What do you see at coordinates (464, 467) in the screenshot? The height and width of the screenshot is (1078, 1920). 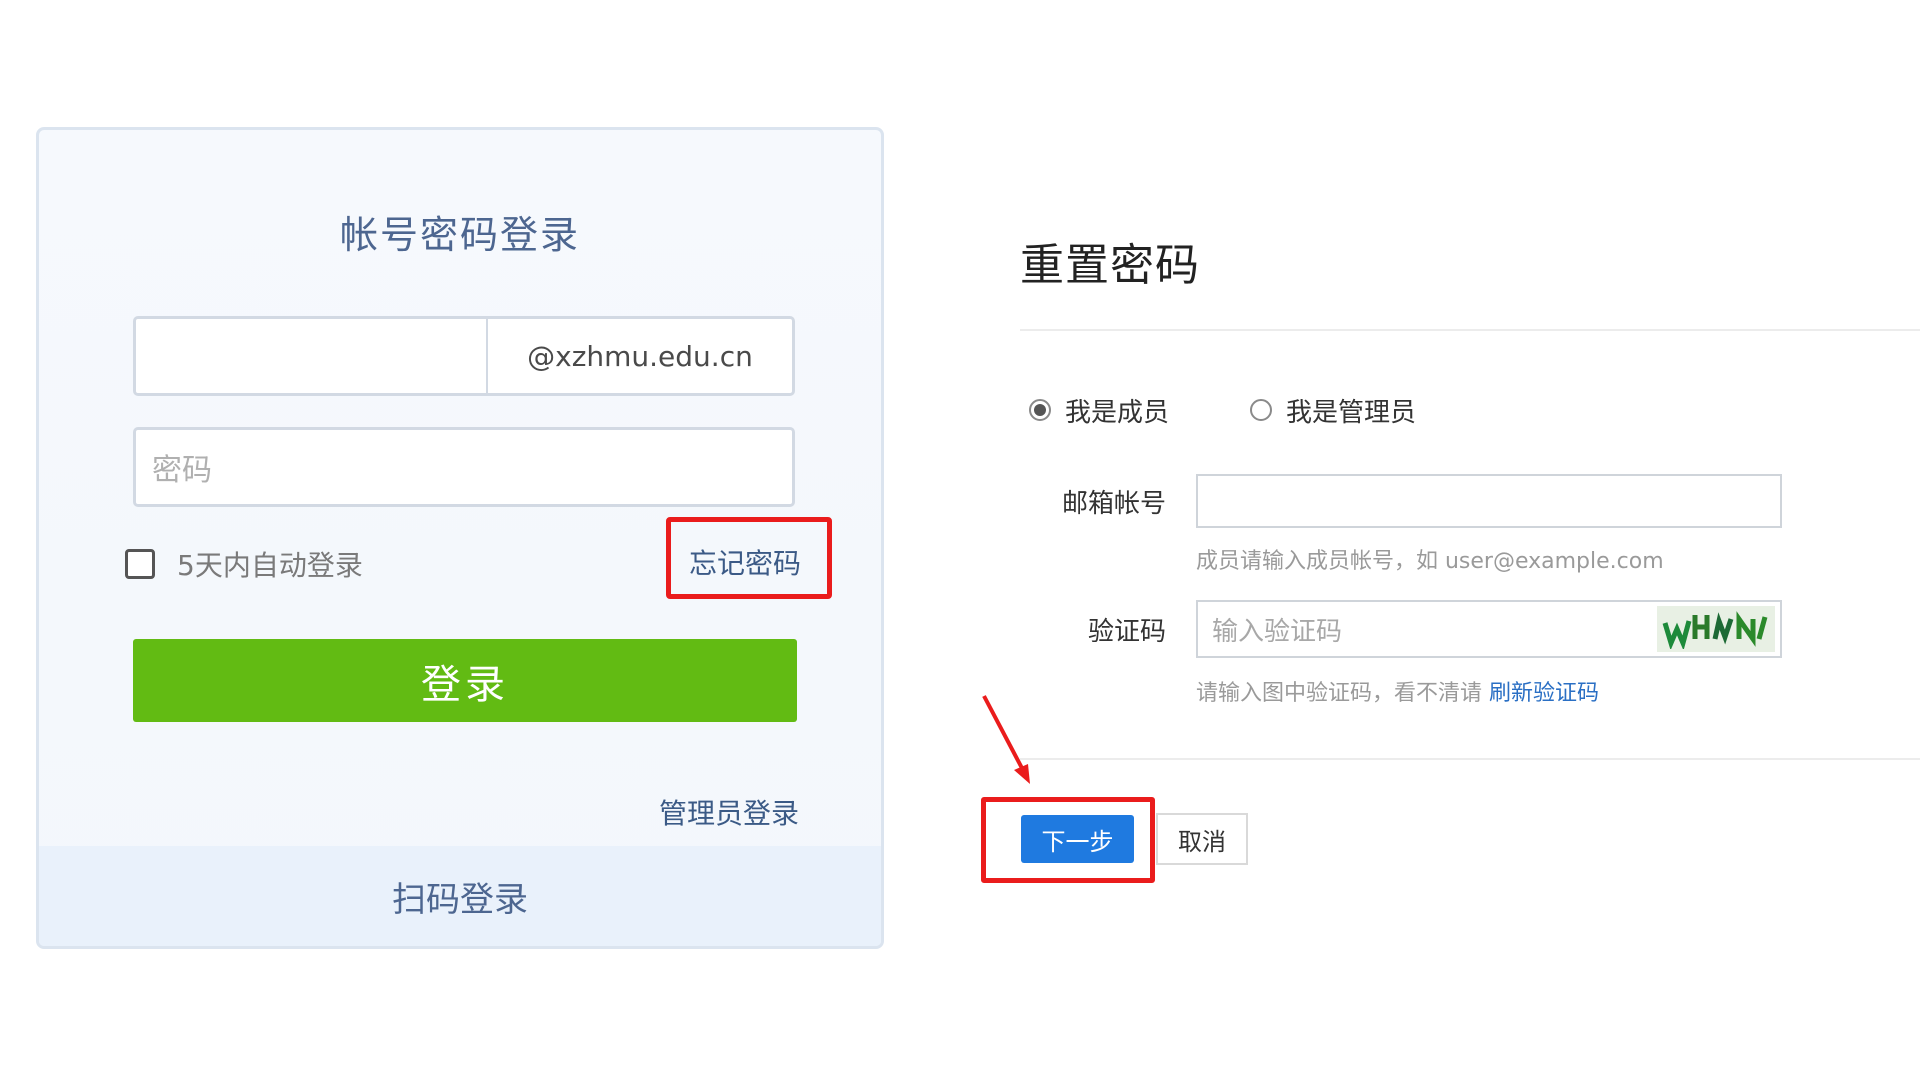 I see `password-input: 密码` at bounding box center [464, 467].